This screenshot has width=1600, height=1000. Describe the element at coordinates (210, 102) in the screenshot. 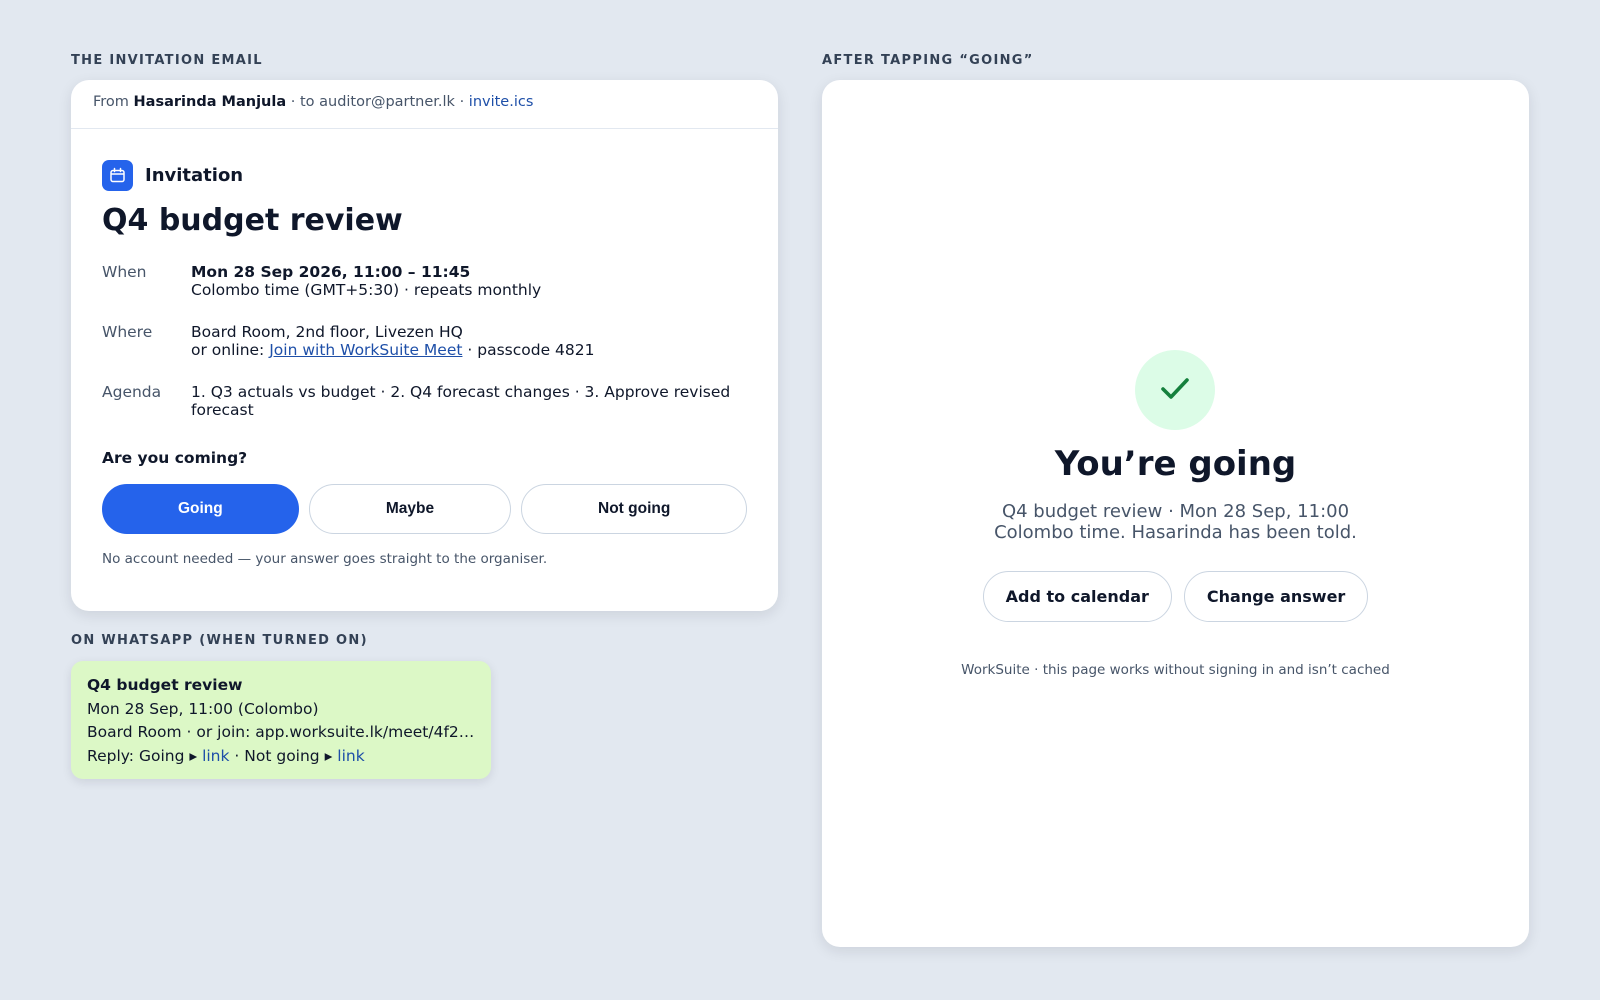

I see `sender-name: Hasarinda Manjula` at that location.